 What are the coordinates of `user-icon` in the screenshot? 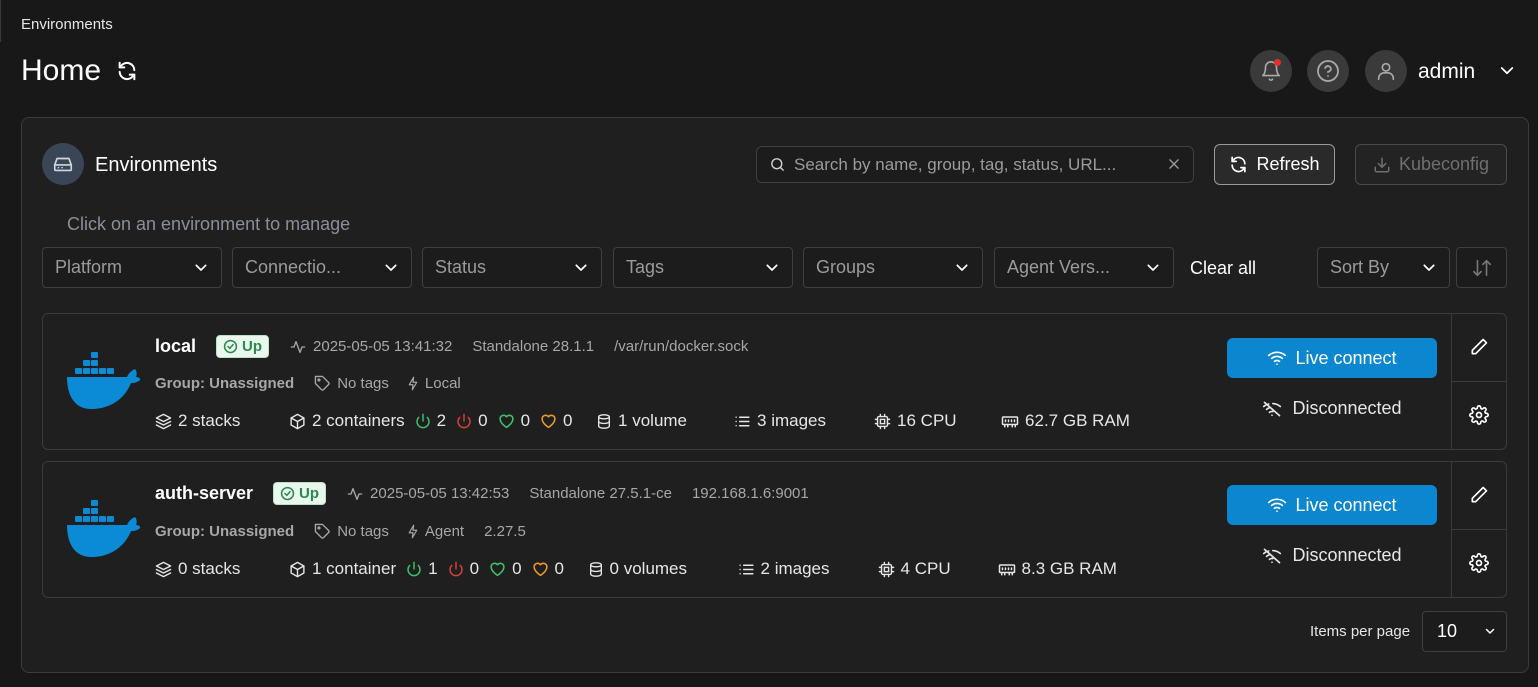 It's located at (1386, 71).